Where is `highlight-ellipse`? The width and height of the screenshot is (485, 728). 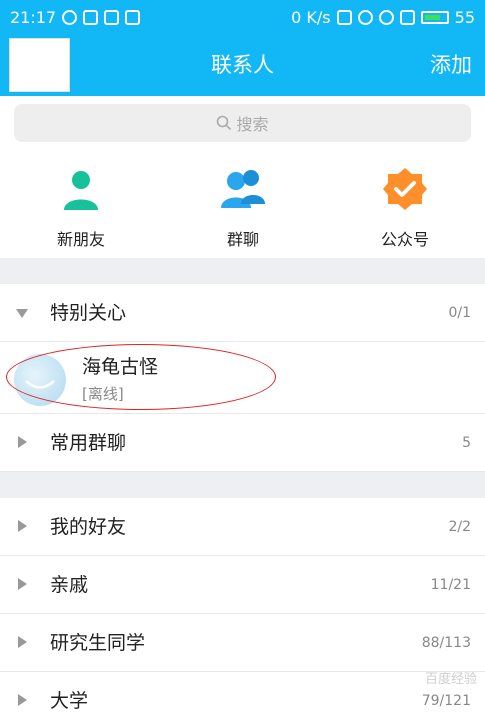 highlight-ellipse is located at coordinates (141, 377).